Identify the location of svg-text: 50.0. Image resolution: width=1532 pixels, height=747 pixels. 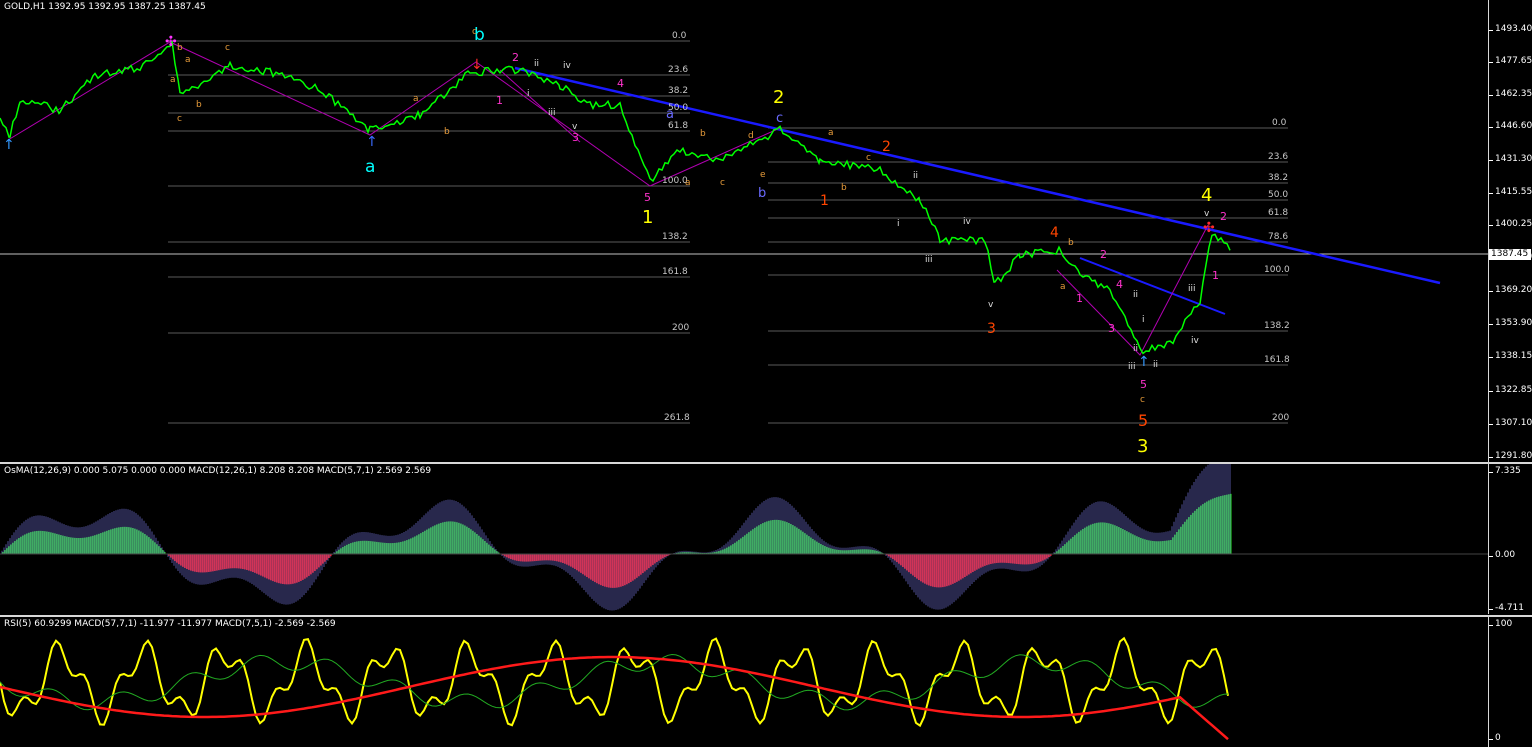
(1278, 195).